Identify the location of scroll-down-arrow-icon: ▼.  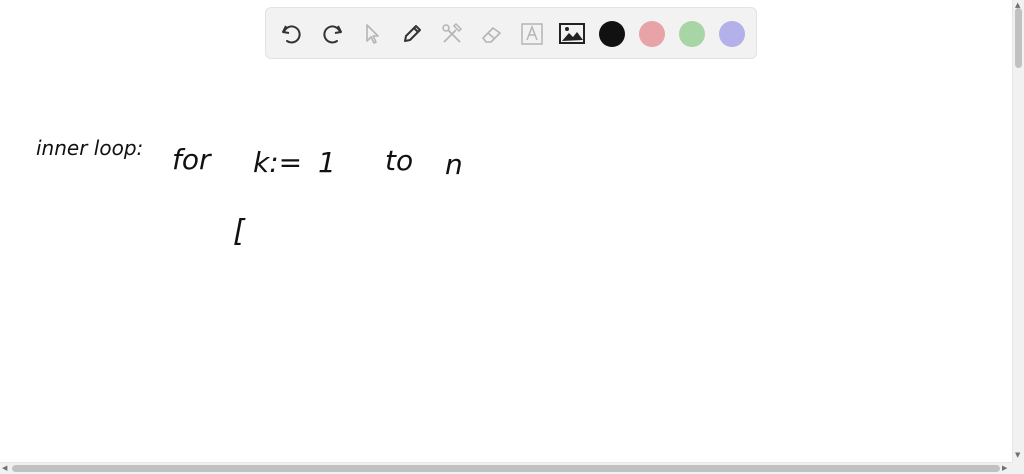
(1017, 455).